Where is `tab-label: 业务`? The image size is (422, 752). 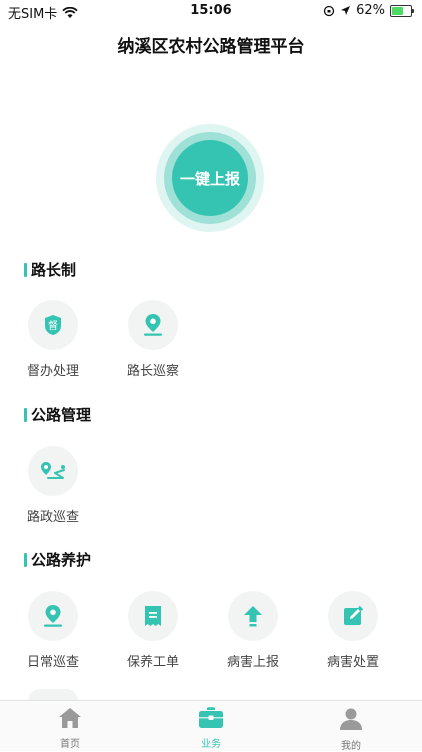
tab-label: 业务 is located at coordinates (211, 744).